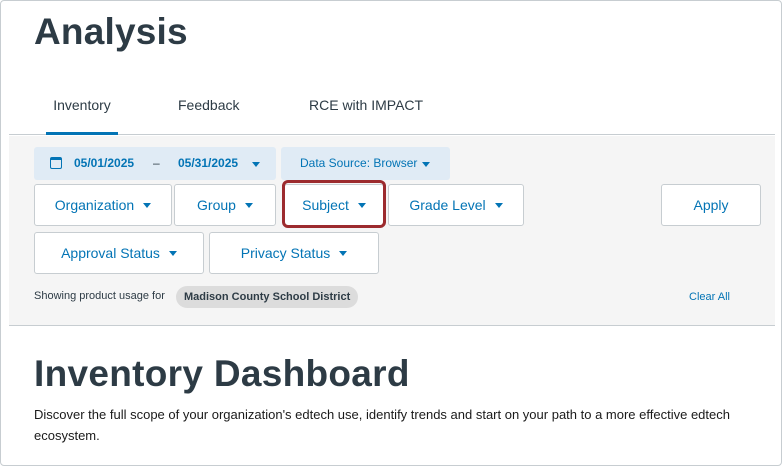 Image resolution: width=782 pixels, height=466 pixels. I want to click on privacy-status-label: Privacy Status, so click(285, 253).